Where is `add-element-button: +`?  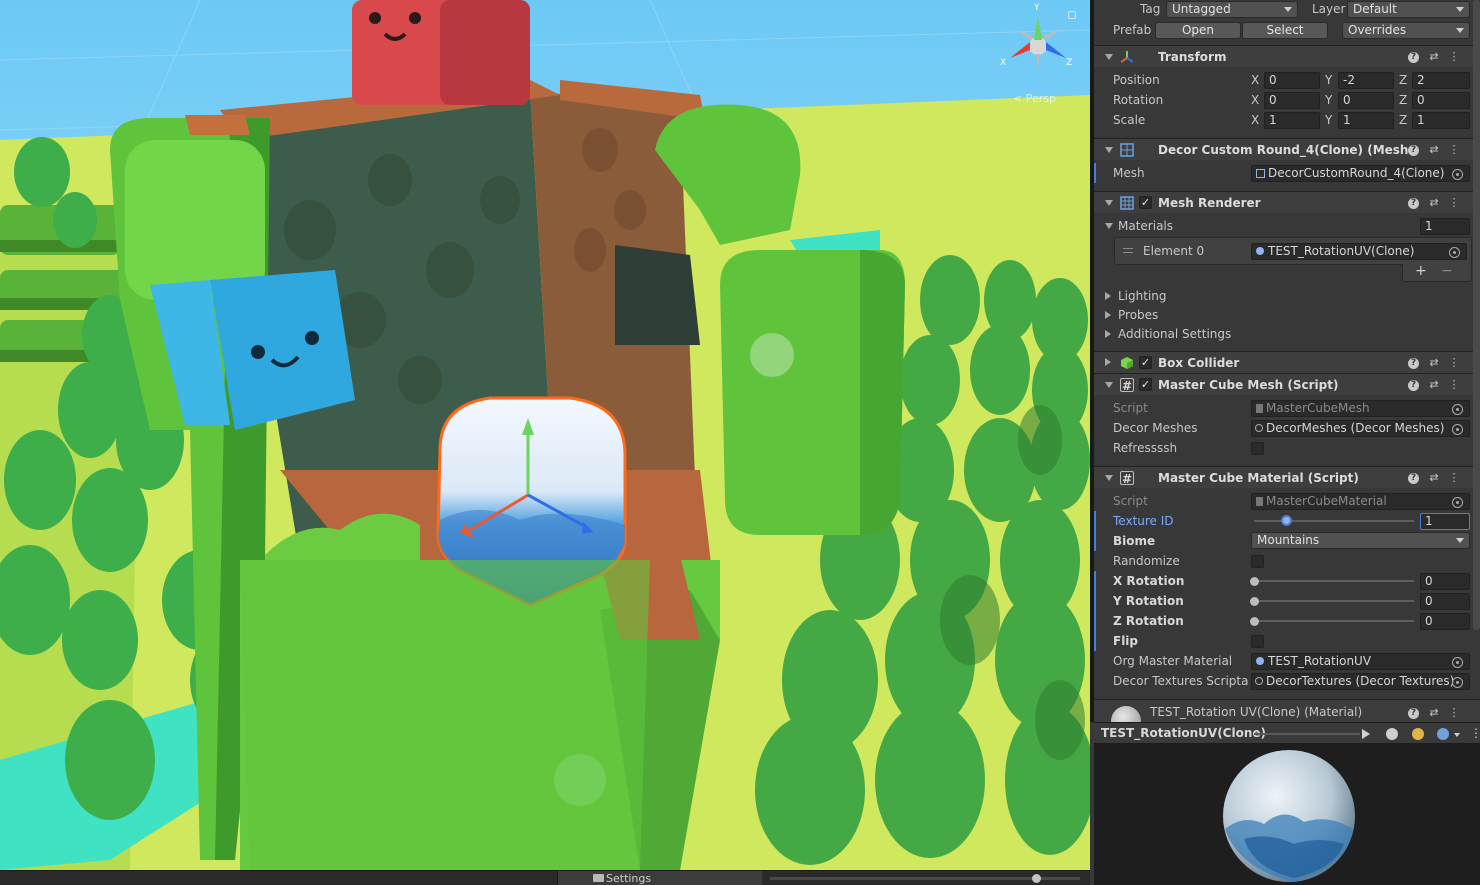 add-element-button: + is located at coordinates (1421, 271).